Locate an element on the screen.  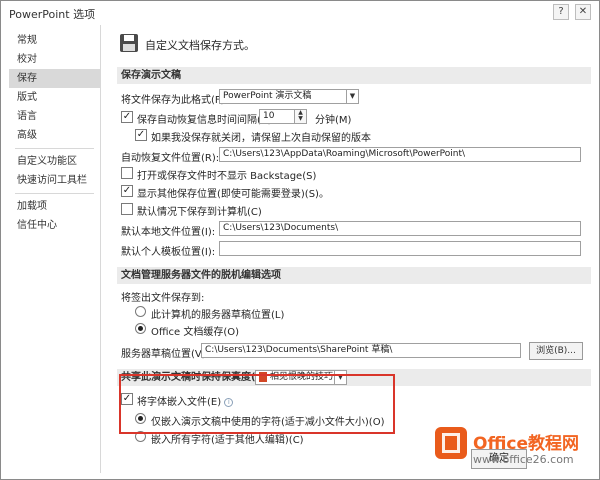
radio-server-drafts is located at coordinates (140, 311).